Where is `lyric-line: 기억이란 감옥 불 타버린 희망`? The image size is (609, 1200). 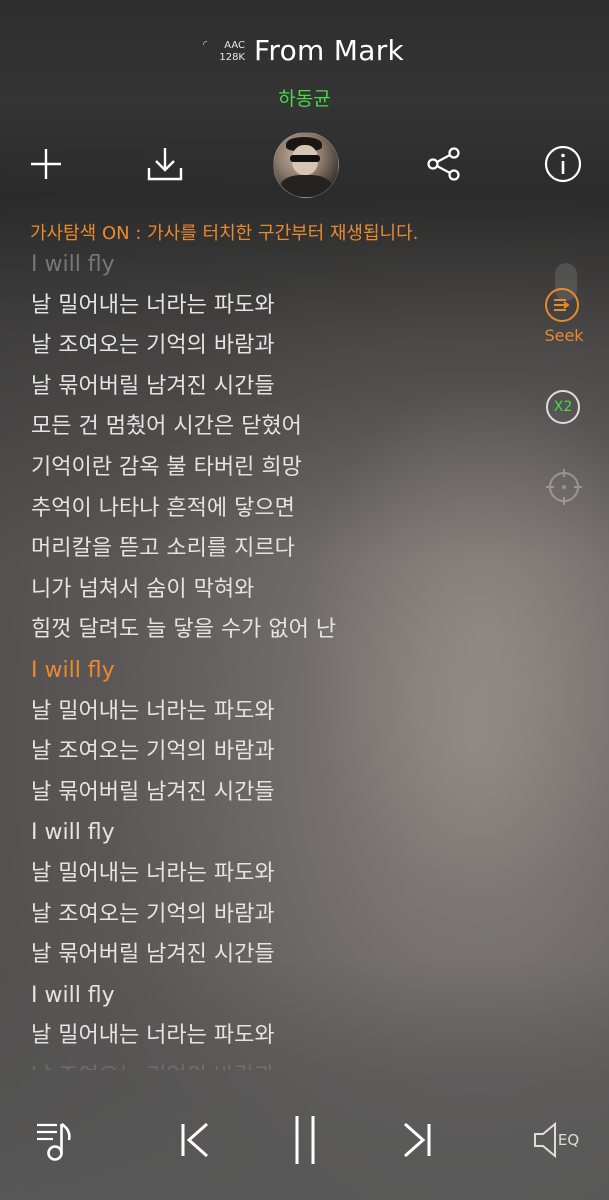
lyric-line: 기억이란 감옥 불 타버린 희망 is located at coordinates (166, 468).